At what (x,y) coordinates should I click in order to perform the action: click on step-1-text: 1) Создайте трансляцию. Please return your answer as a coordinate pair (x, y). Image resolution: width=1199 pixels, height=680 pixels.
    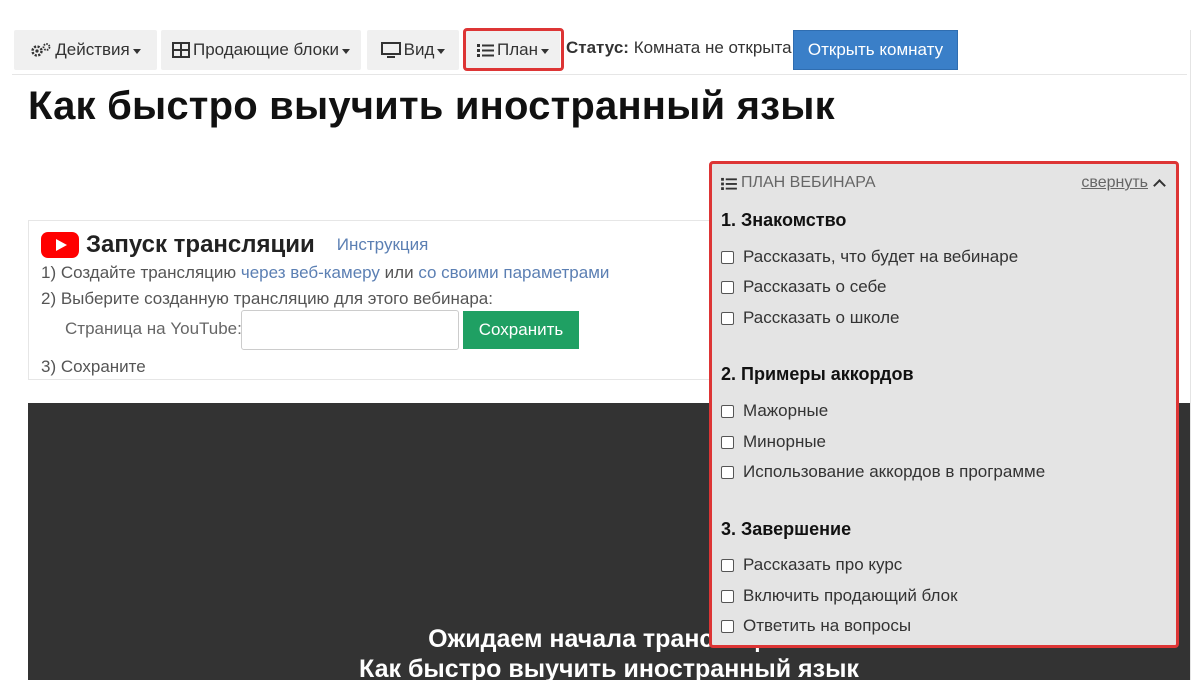
    Looking at the image, I should click on (139, 272).